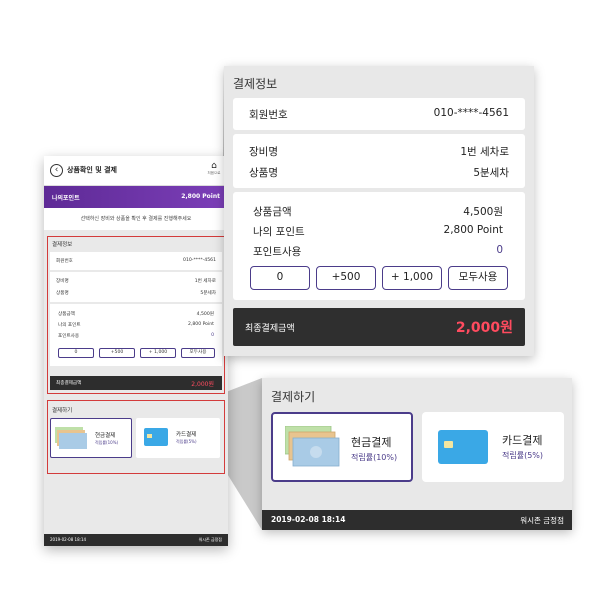  I want to click on phone-my-points-label: 나의 포인트, so click(69, 325).